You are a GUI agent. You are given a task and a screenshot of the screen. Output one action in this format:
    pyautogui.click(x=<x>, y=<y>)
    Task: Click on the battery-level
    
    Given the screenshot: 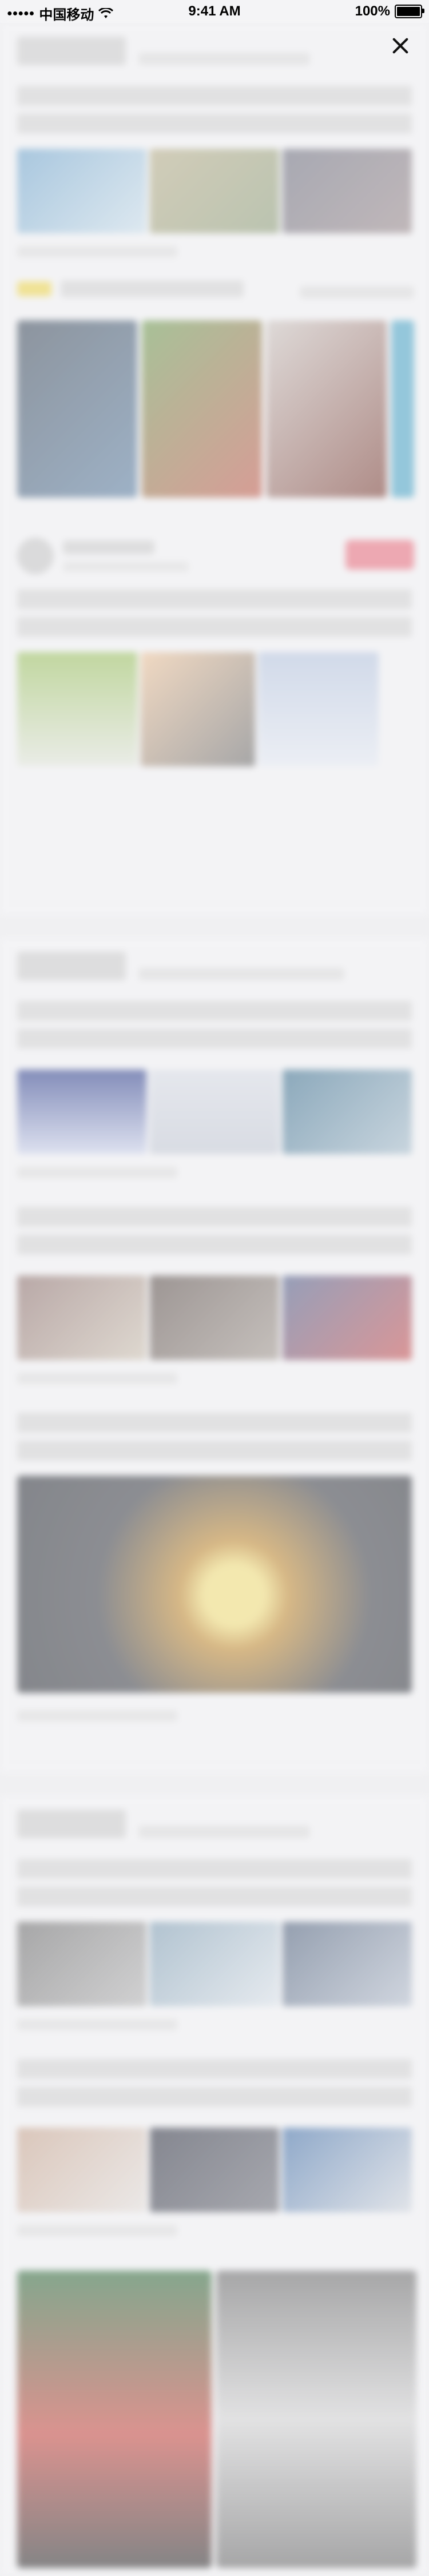 What is the action you would take?
    pyautogui.click(x=408, y=11)
    